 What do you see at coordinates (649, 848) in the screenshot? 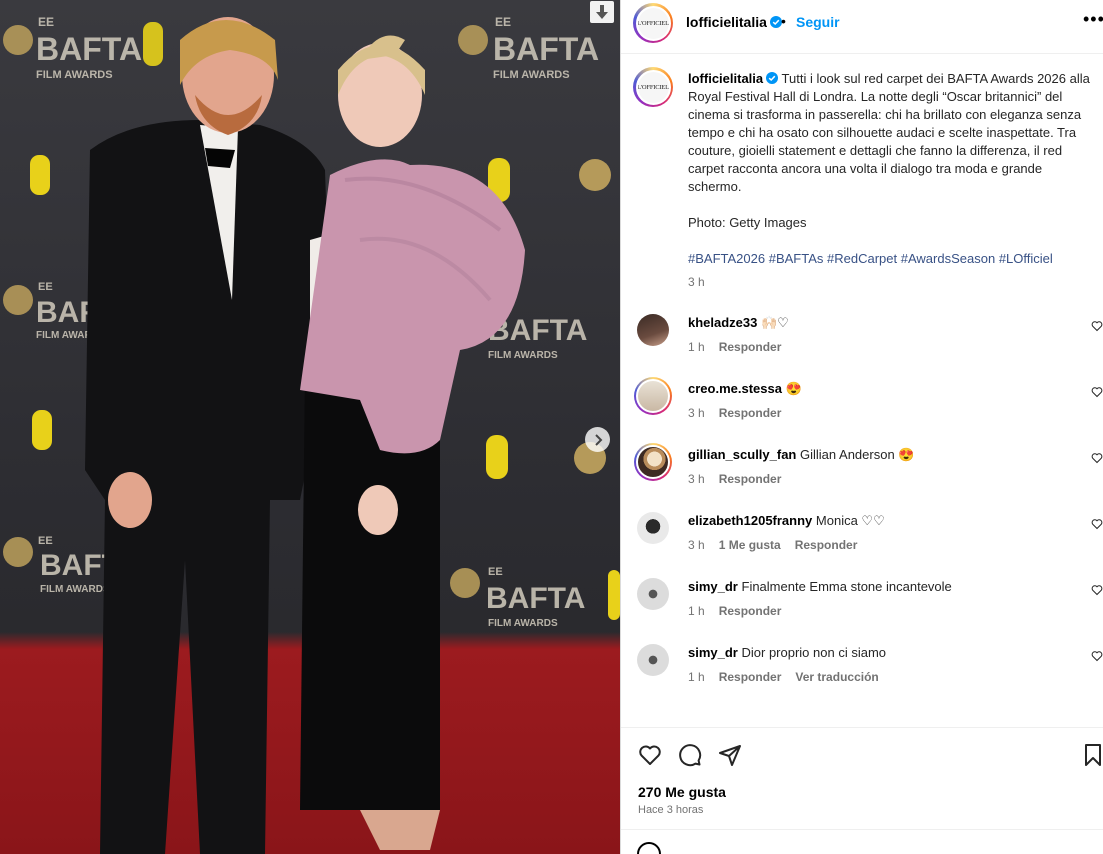
I see `emoji-icon` at bounding box center [649, 848].